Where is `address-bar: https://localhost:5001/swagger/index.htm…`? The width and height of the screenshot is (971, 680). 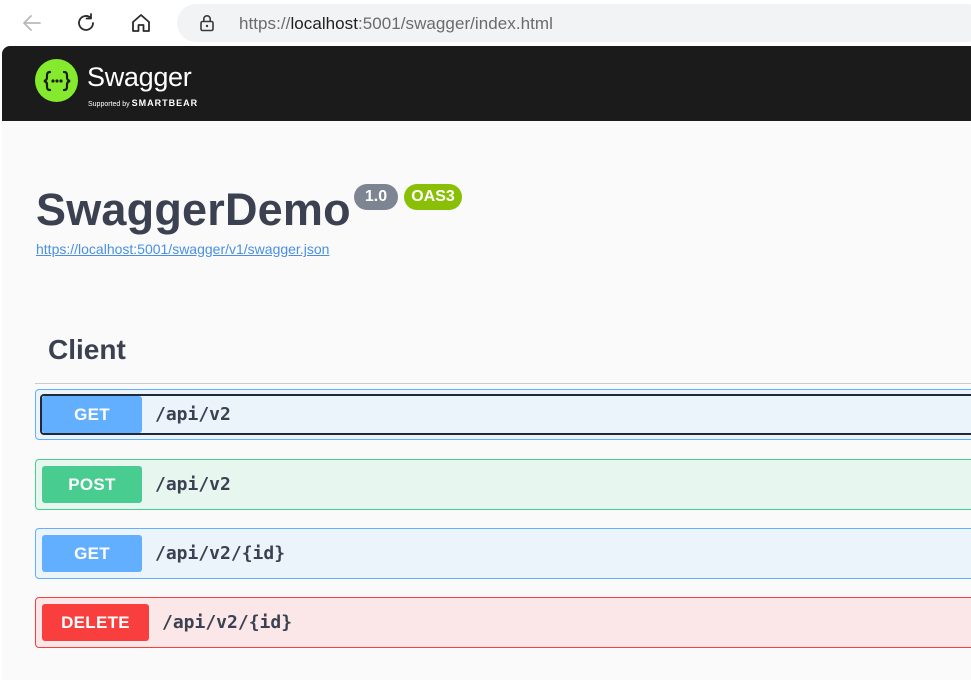
address-bar: https://localhost:5001/swagger/index.htm… is located at coordinates (574, 23).